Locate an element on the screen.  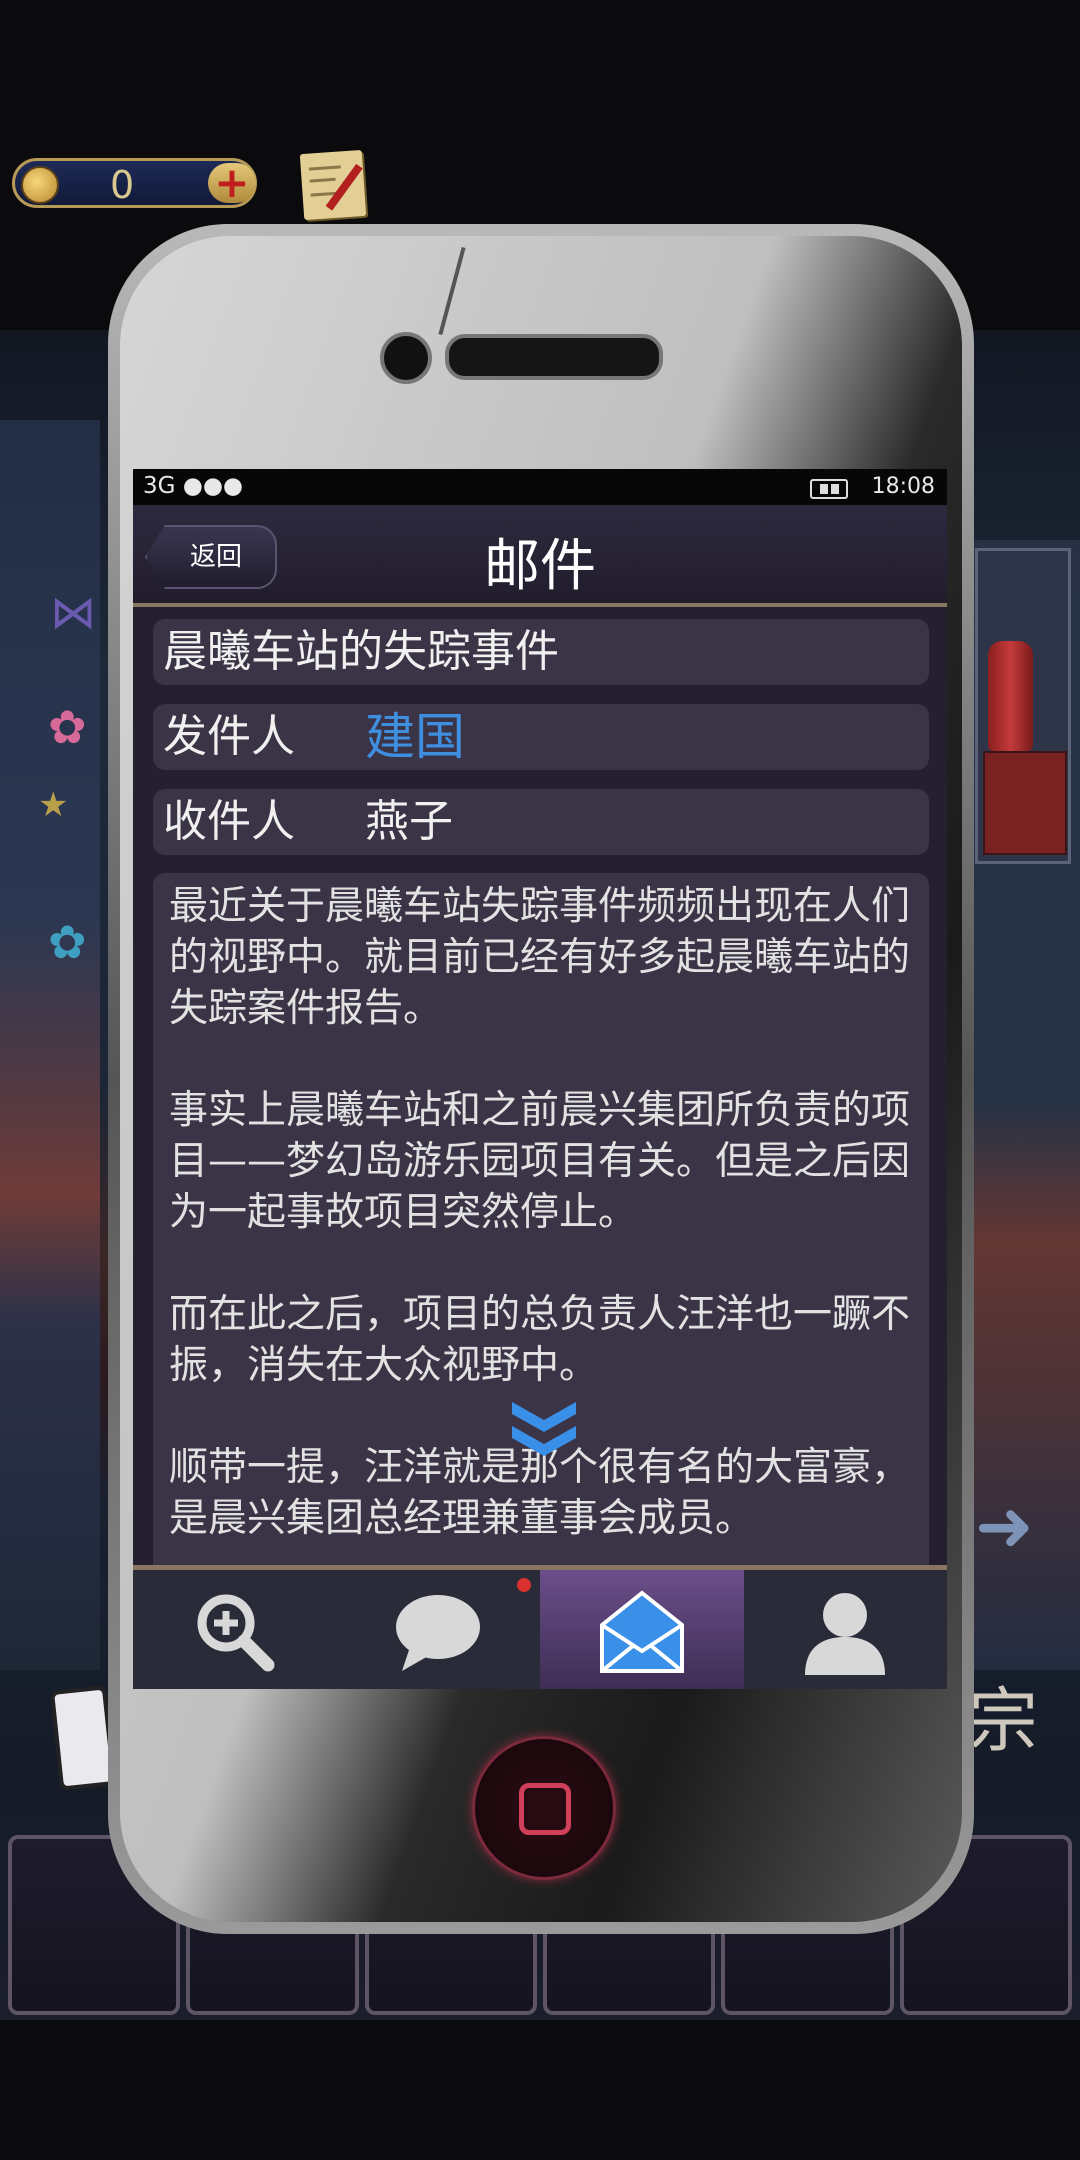
sender-name-link: 建国 is located at coordinates (415, 737).